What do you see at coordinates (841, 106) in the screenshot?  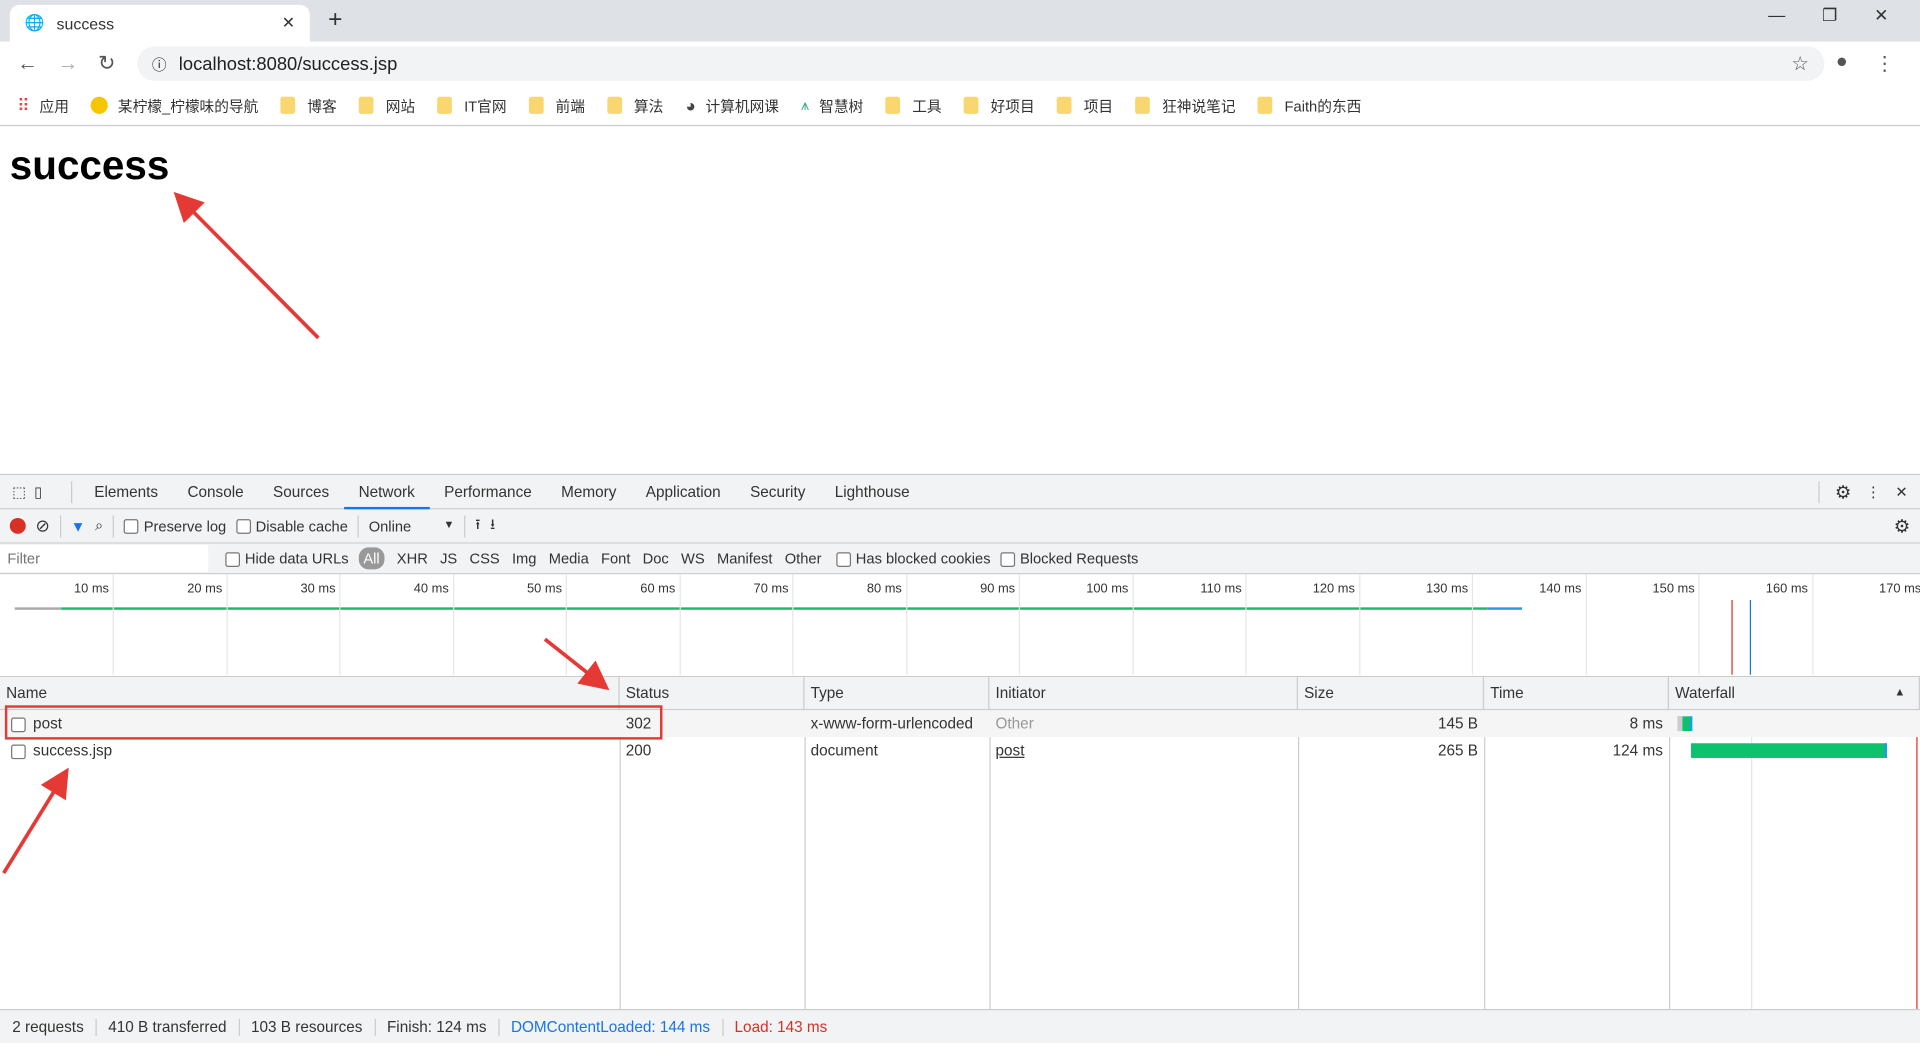 I see `bookmark-label: 智慧树` at bounding box center [841, 106].